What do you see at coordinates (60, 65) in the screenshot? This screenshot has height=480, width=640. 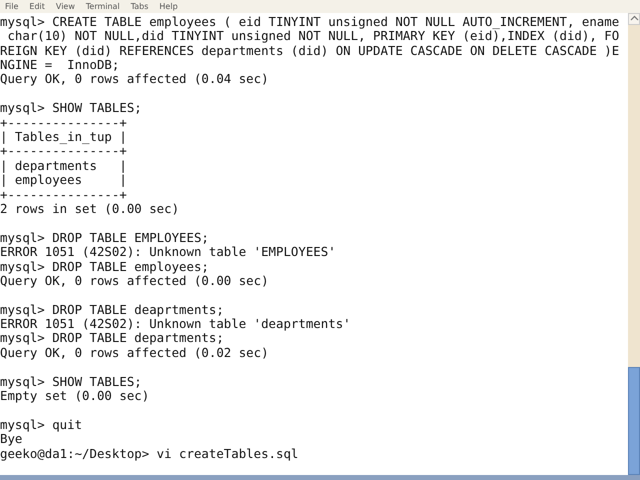 I see `terminal-line: NGINE = InnoDB;` at bounding box center [60, 65].